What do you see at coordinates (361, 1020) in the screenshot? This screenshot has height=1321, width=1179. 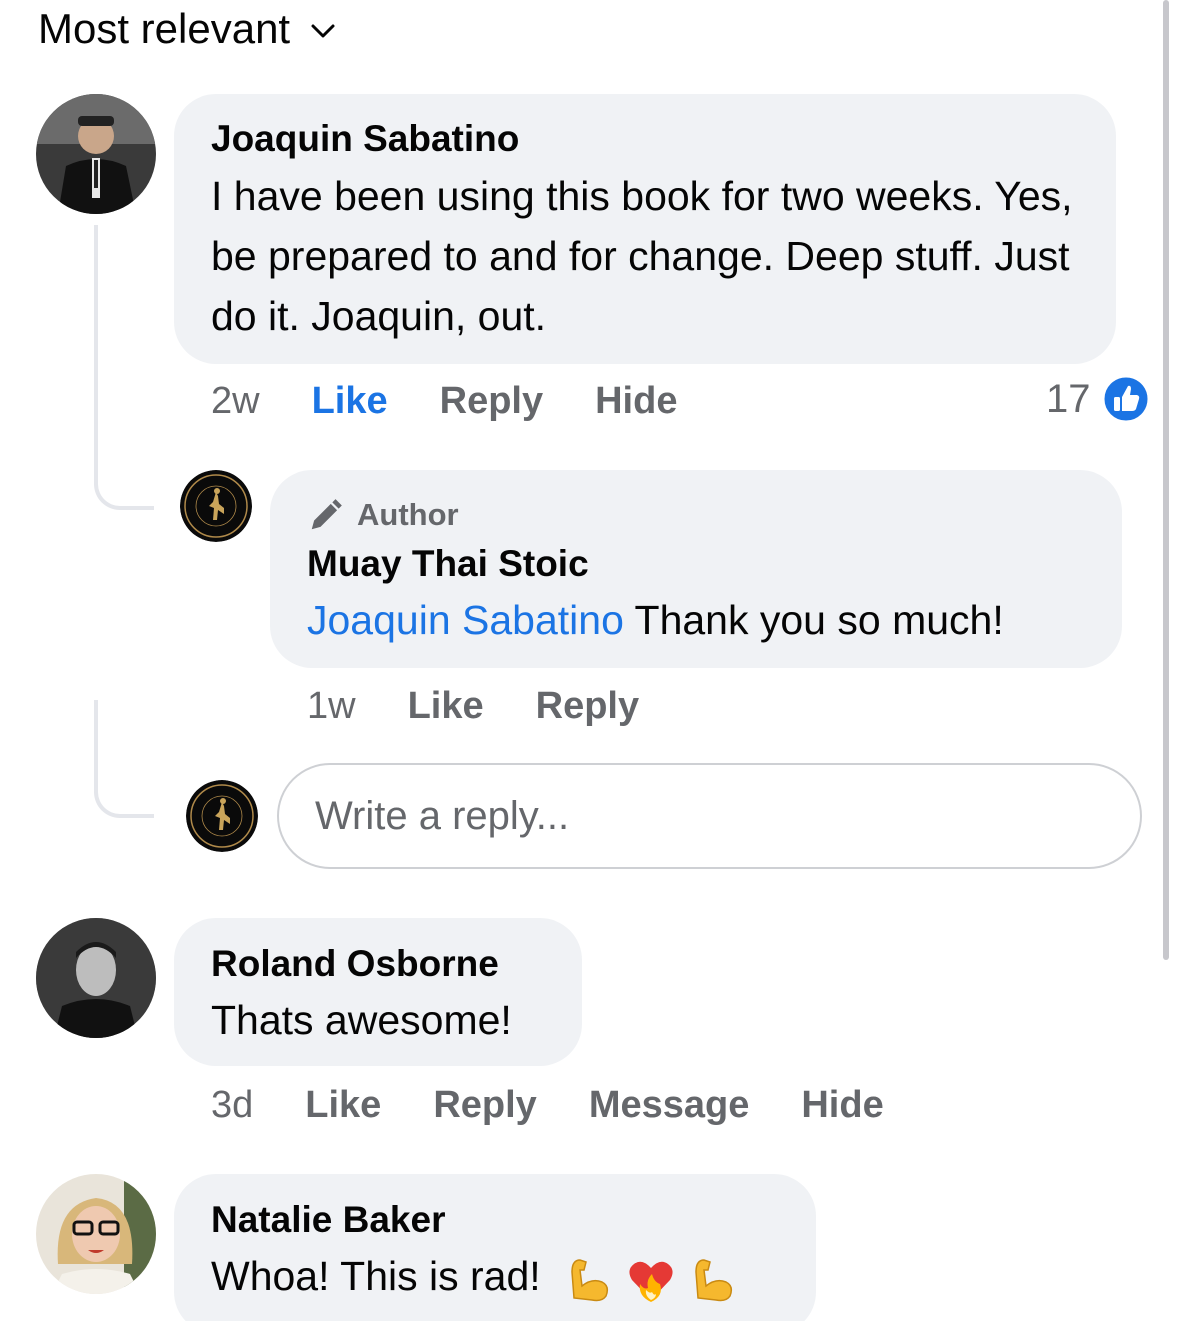 I see `comment-text: Thats awesome!` at bounding box center [361, 1020].